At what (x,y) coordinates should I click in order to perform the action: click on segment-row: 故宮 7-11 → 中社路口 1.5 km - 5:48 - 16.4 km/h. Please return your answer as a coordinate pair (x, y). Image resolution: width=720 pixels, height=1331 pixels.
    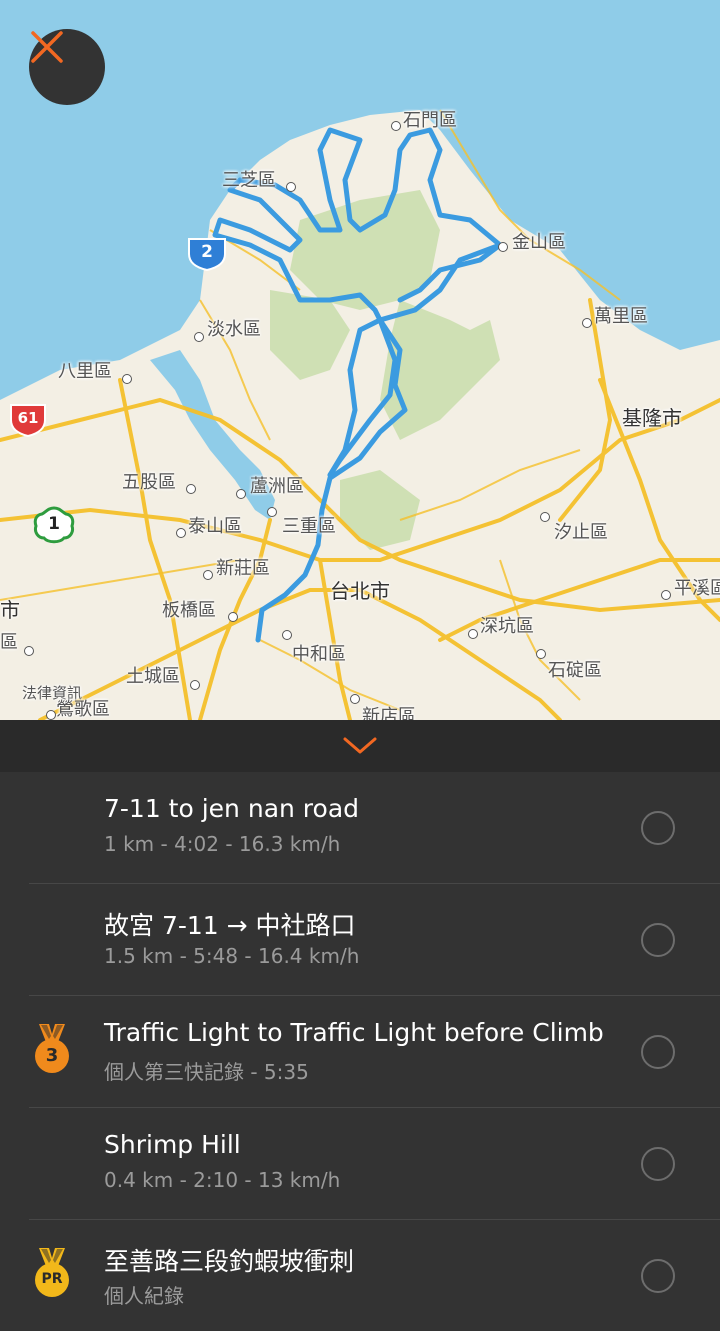
    Looking at the image, I should click on (374, 940).